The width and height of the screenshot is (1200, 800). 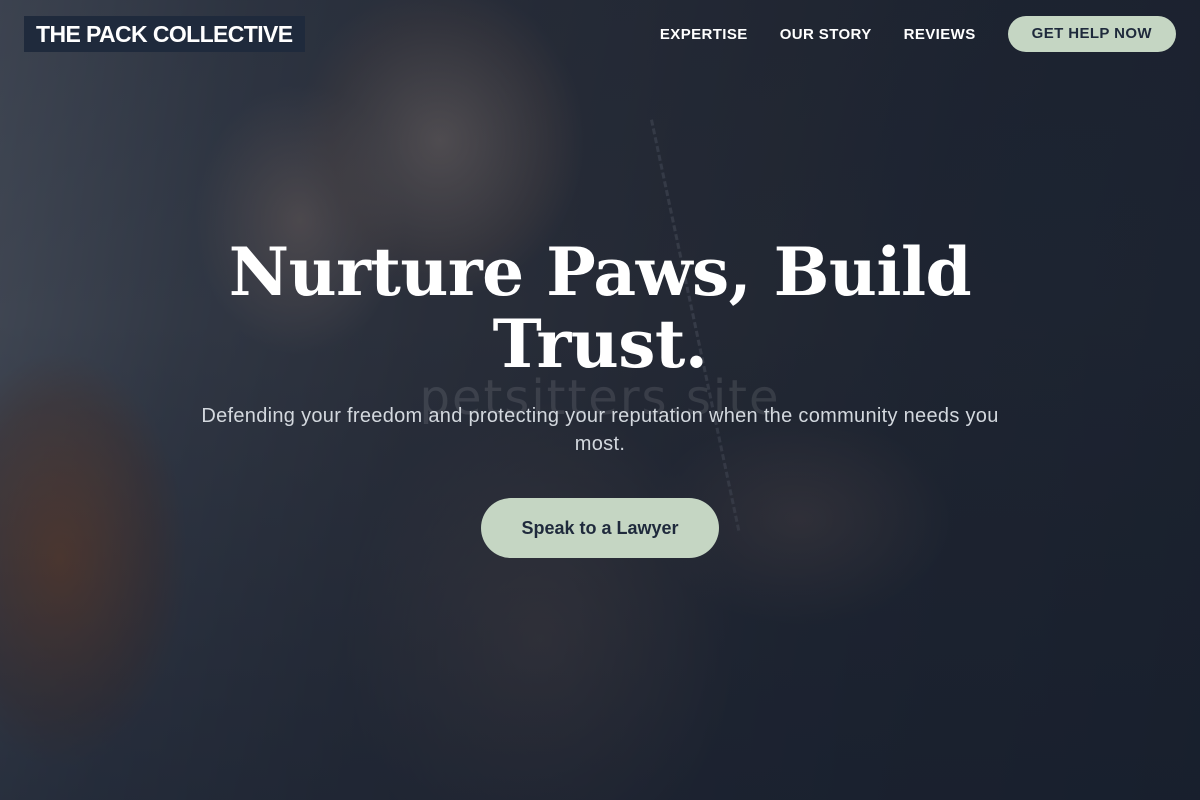 I want to click on brand-logo: THE PACK COLLECTIVE, so click(x=164, y=34).